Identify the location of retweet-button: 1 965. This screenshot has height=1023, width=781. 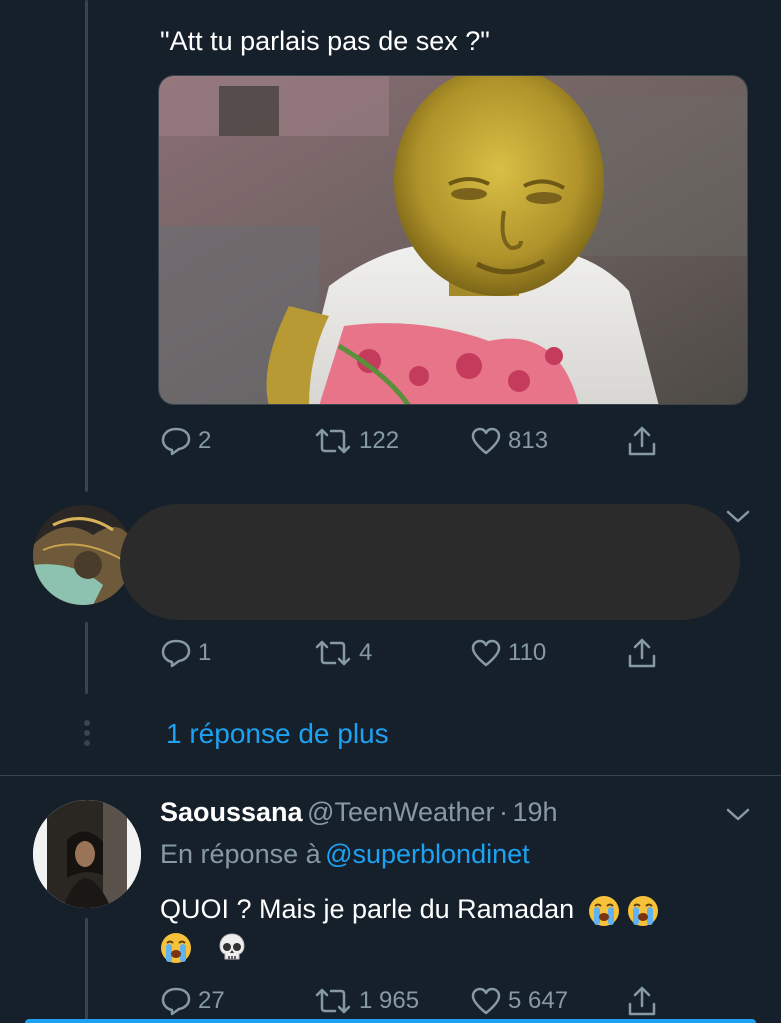
(366, 1001).